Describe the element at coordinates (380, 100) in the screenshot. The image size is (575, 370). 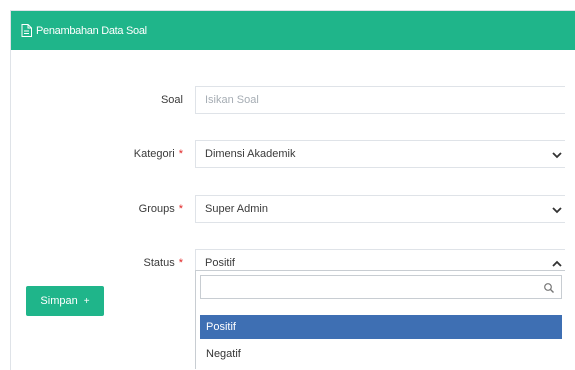
I see `soal-input: Isikan Soal` at that location.